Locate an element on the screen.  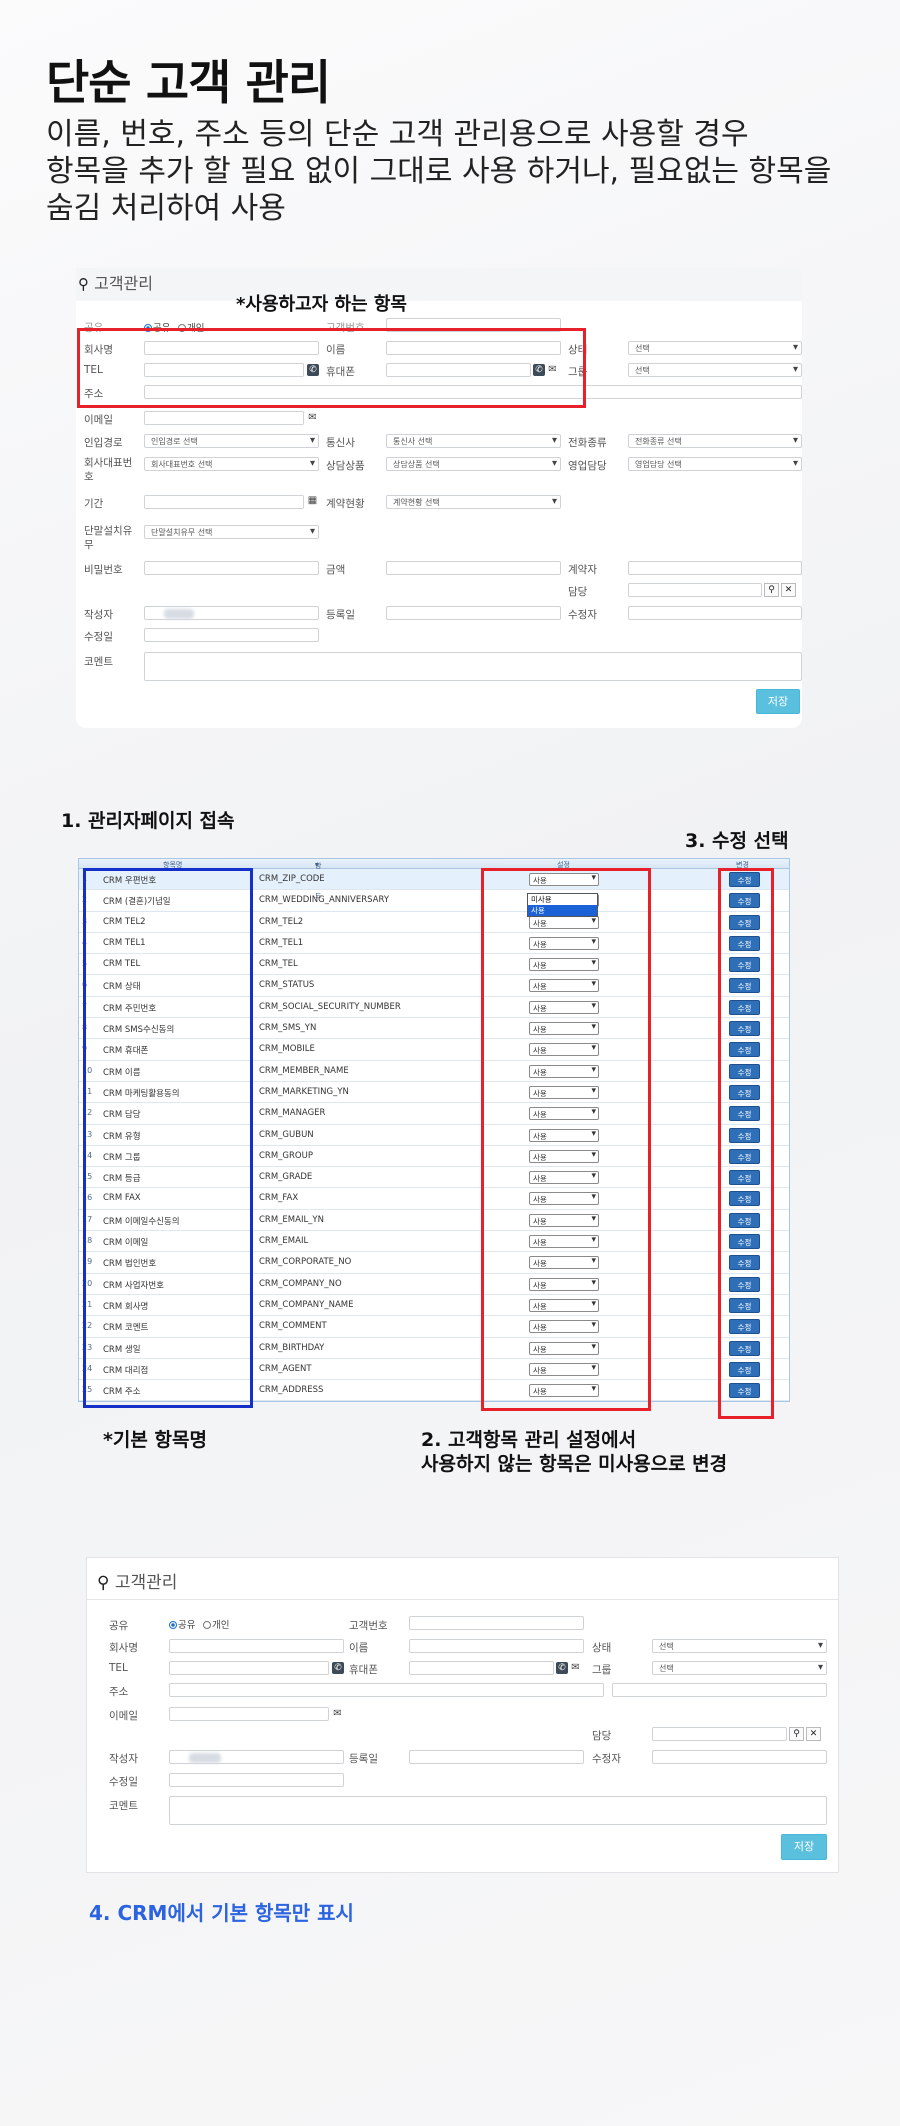
item-code: CRM_EMAIL is located at coordinates (284, 1241).